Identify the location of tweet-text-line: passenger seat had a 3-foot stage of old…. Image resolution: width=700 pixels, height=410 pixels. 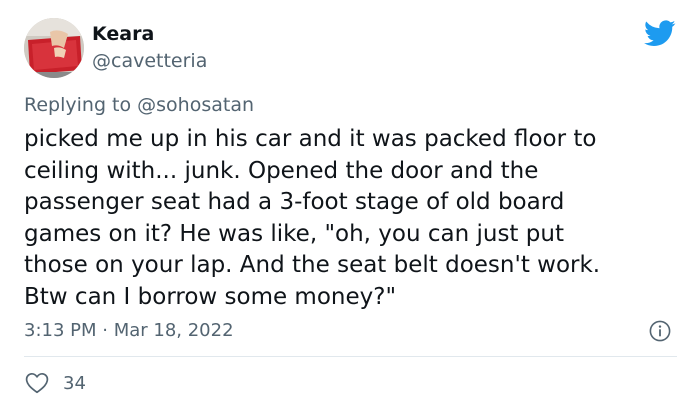
(294, 202).